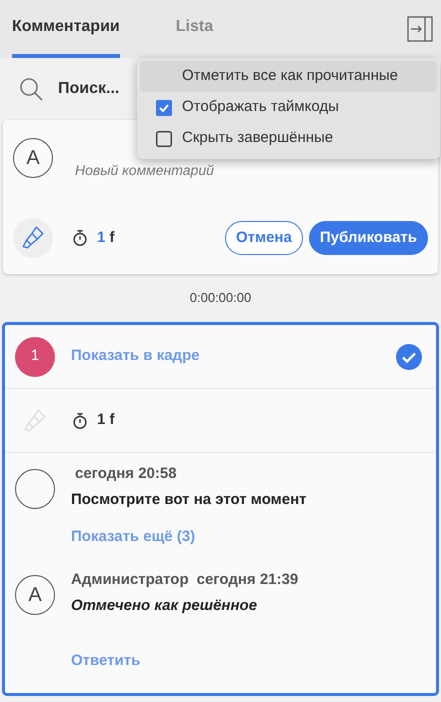 The image size is (441, 702). Describe the element at coordinates (247, 580) in the screenshot. I see `comment-time: сегодня 21:39` at that location.